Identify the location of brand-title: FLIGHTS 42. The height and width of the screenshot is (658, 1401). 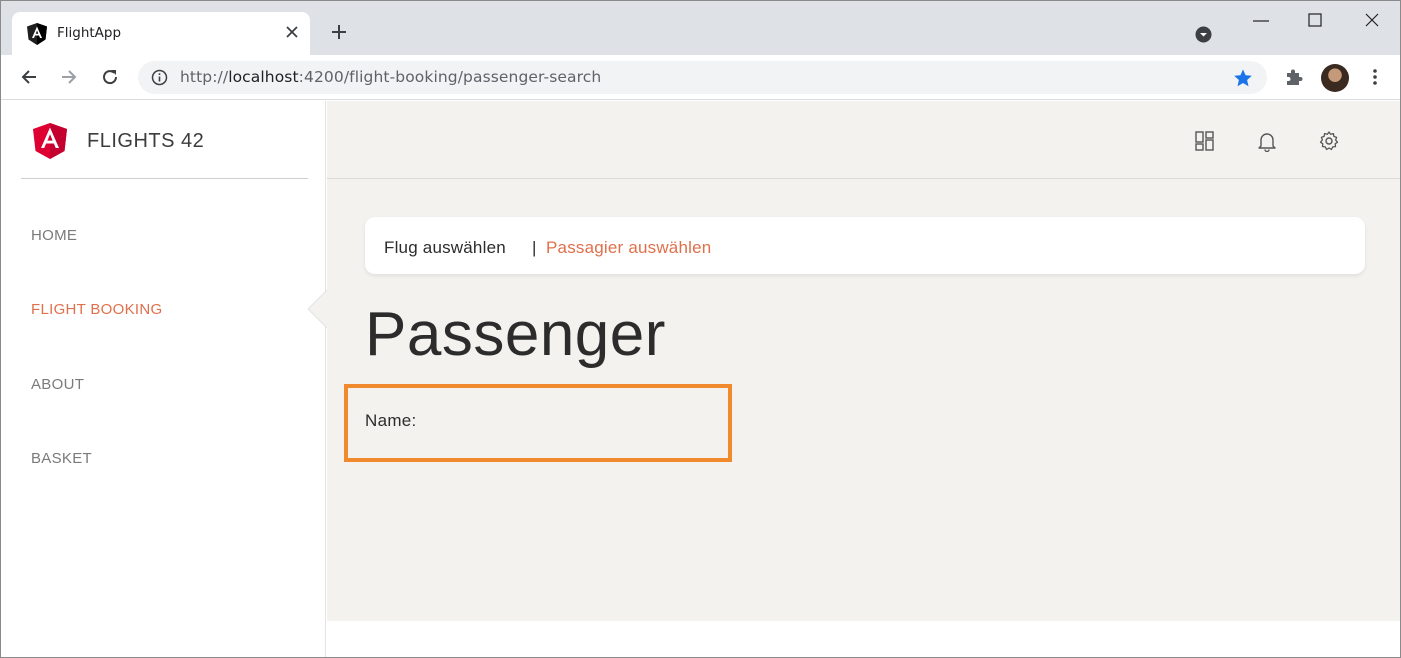
(146, 141).